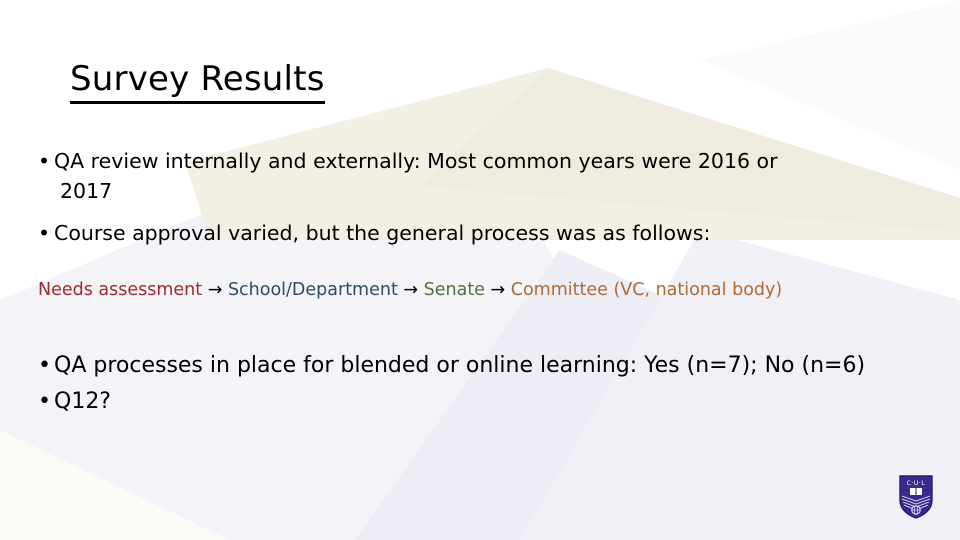 The width and height of the screenshot is (960, 540). What do you see at coordinates (312, 290) in the screenshot?
I see `flow-step-school-department: School/Department` at bounding box center [312, 290].